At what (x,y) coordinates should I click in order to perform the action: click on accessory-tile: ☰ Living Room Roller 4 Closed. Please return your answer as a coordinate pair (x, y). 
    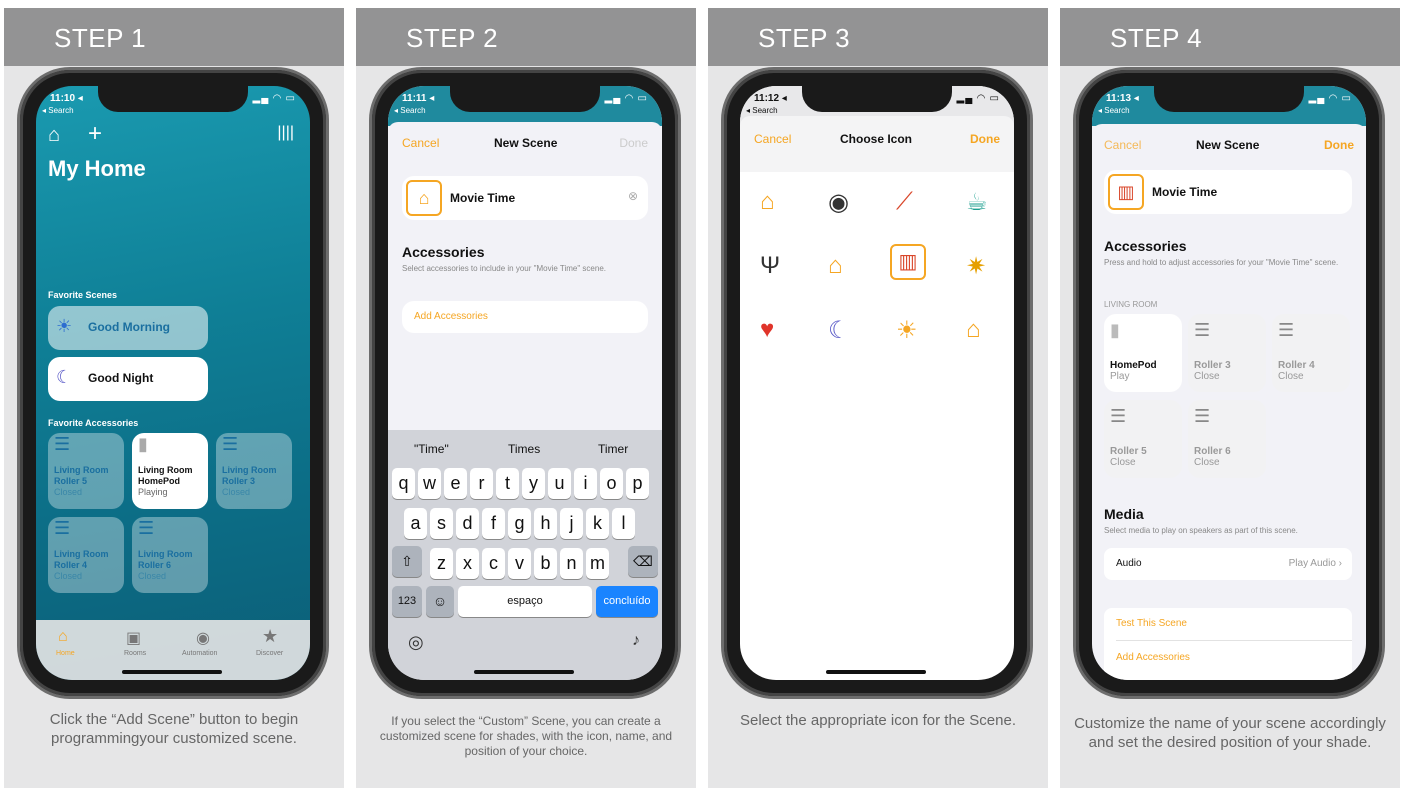
    Looking at the image, I should click on (86, 555).